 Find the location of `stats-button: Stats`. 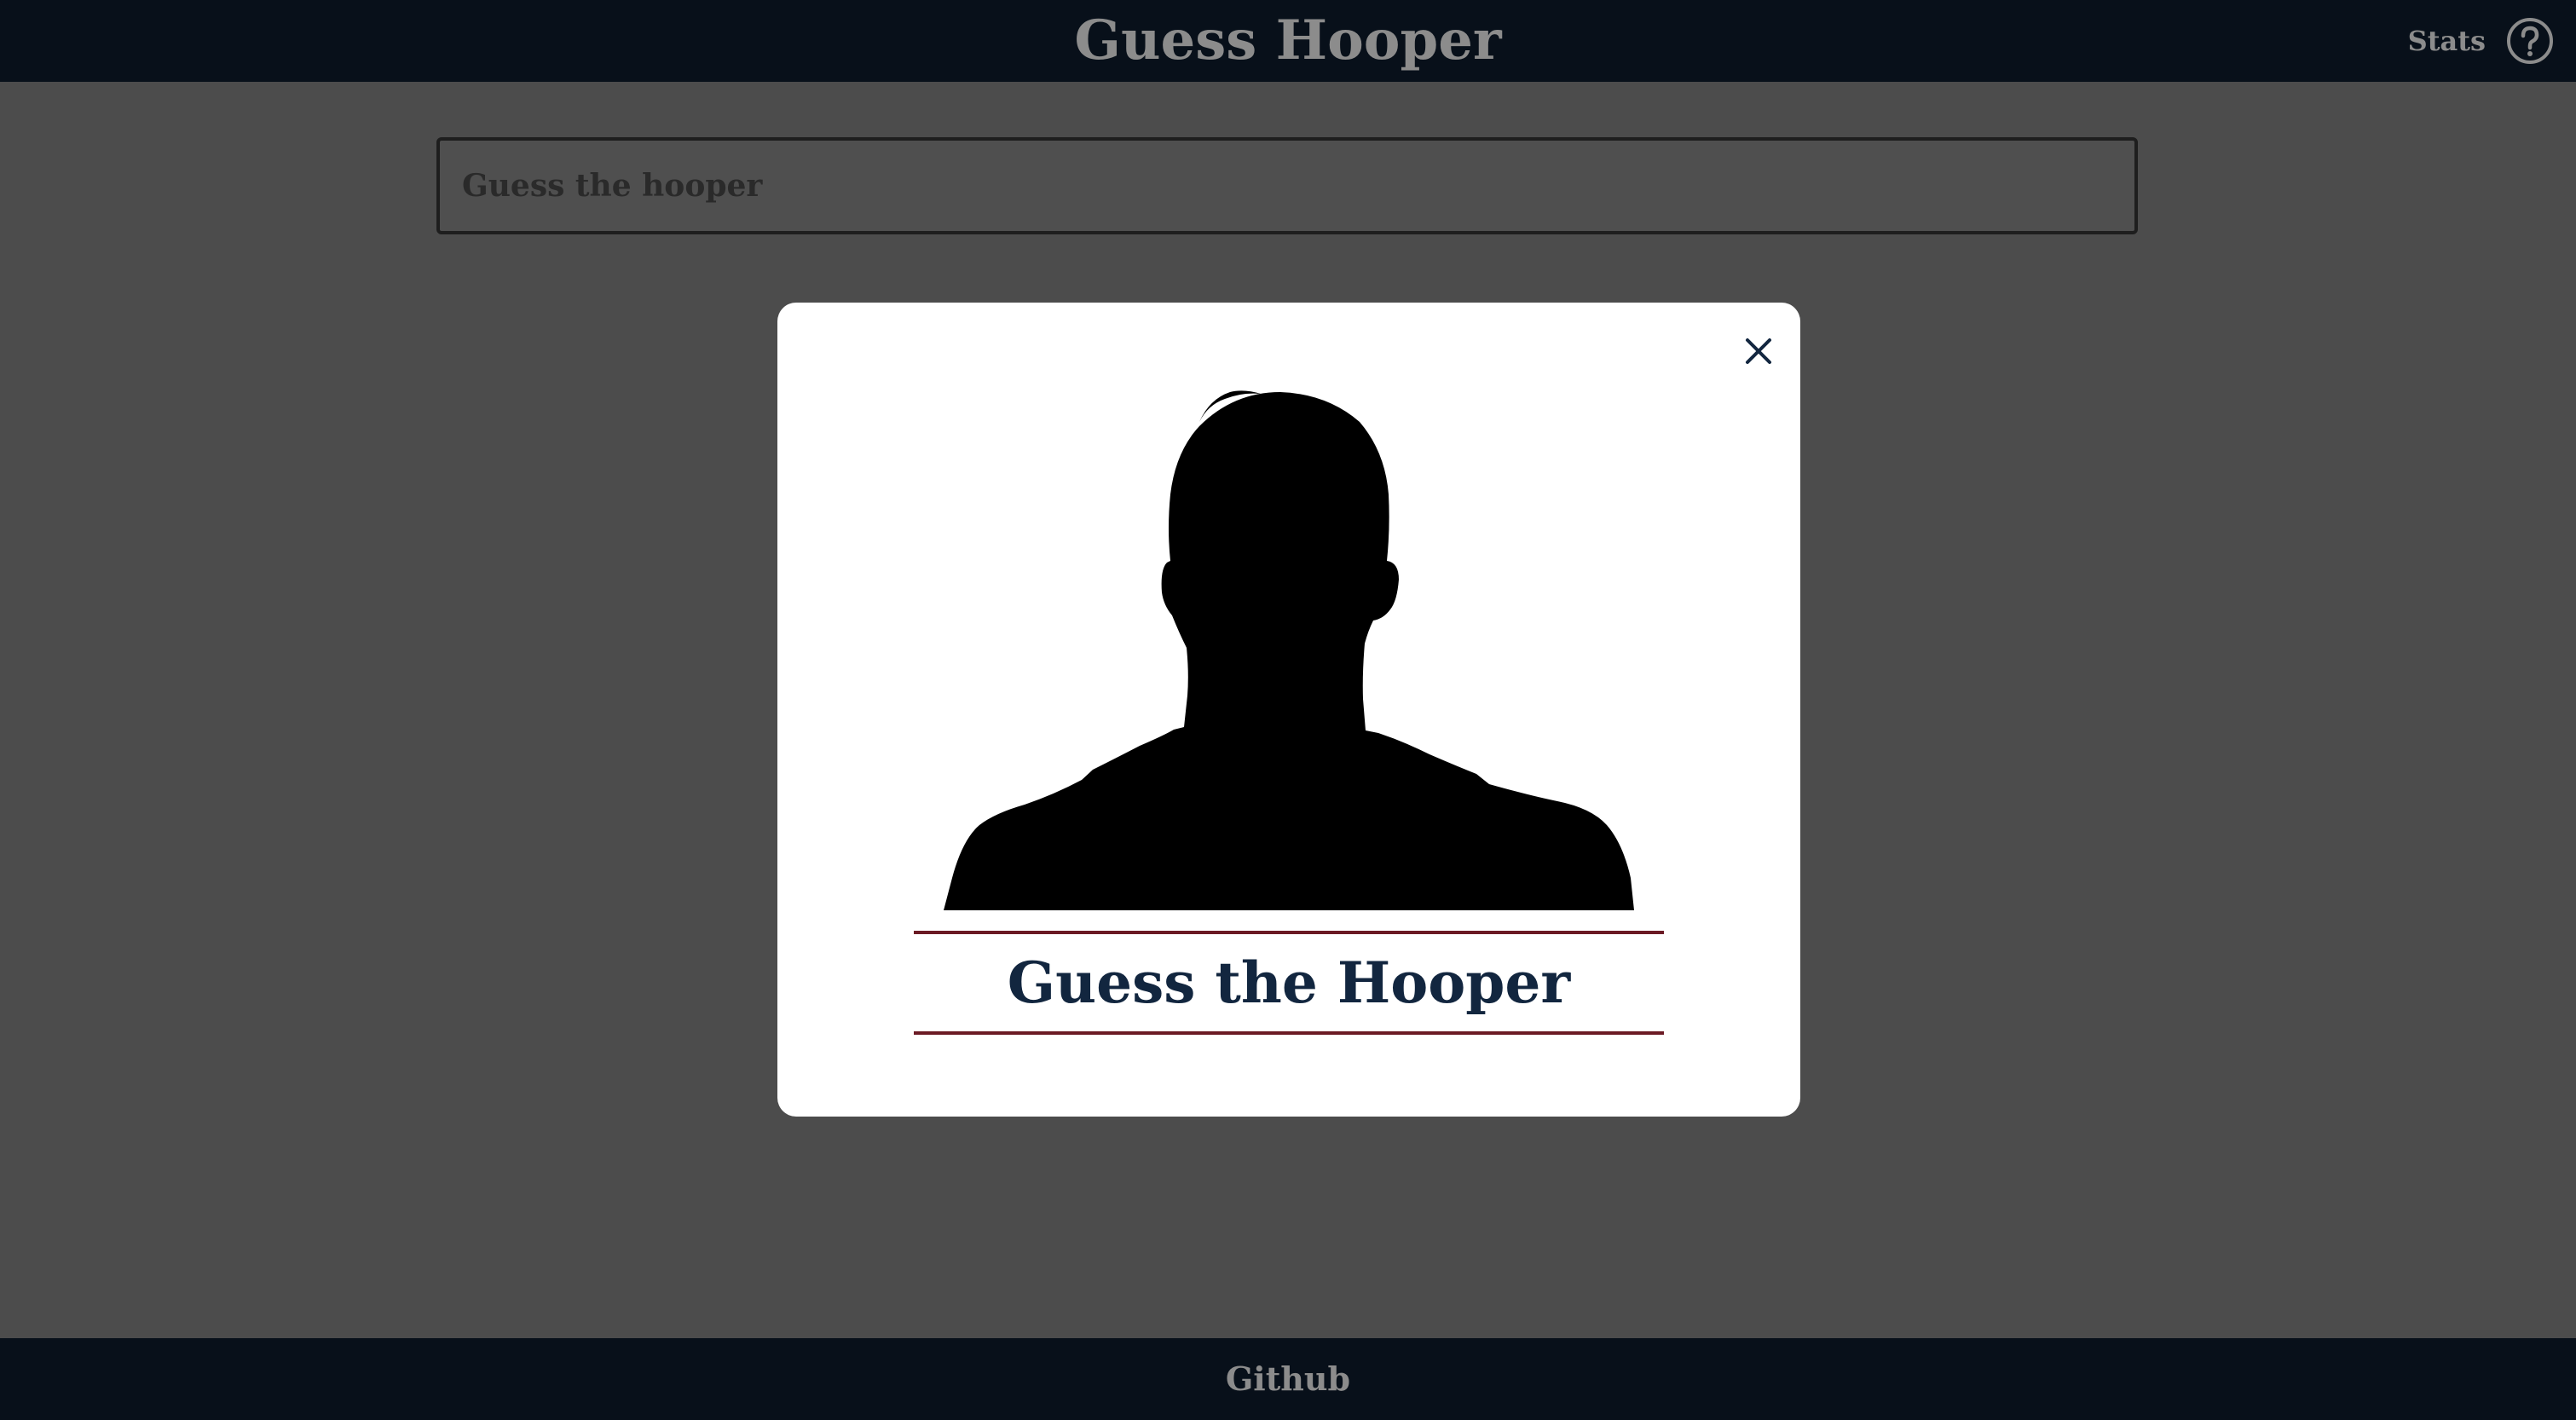

stats-button: Stats is located at coordinates (2447, 41).